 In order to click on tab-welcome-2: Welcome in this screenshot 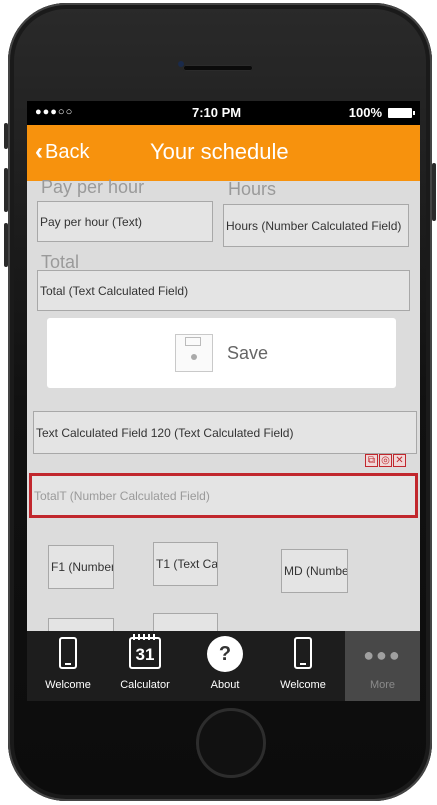, I will do `click(303, 666)`.